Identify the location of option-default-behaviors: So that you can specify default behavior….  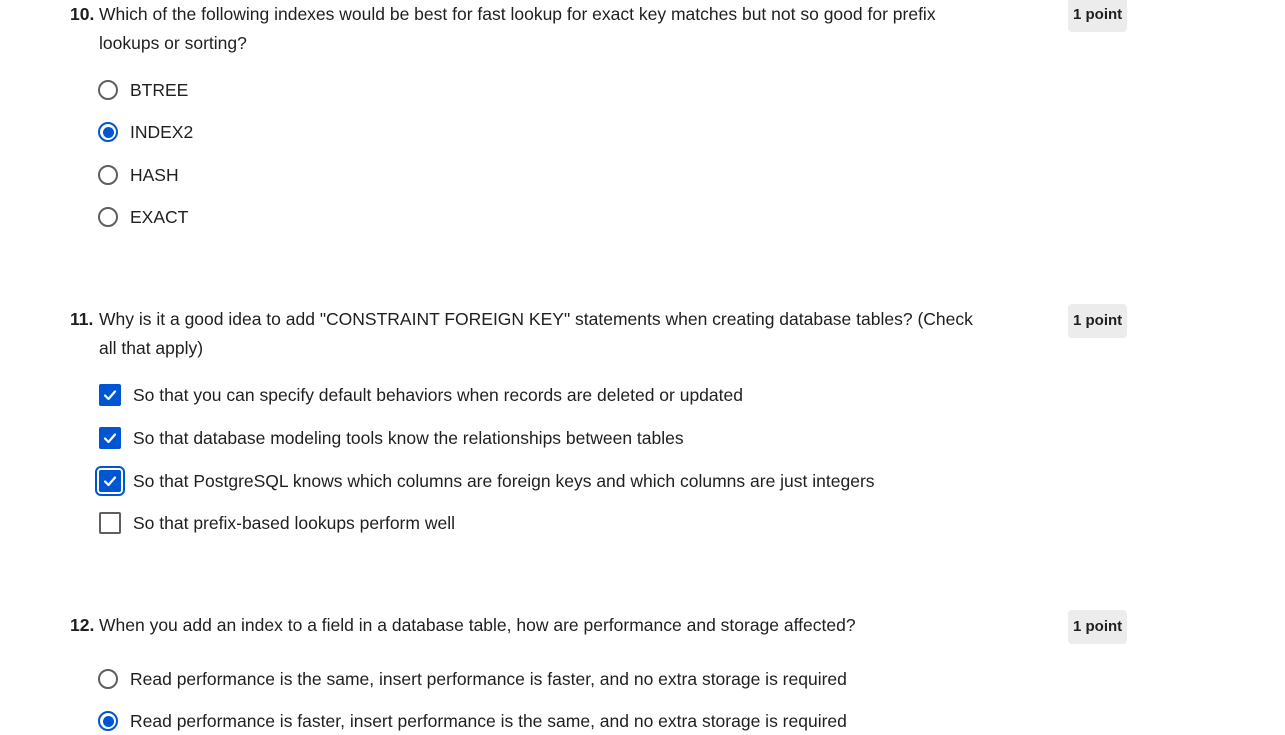
(420, 395).